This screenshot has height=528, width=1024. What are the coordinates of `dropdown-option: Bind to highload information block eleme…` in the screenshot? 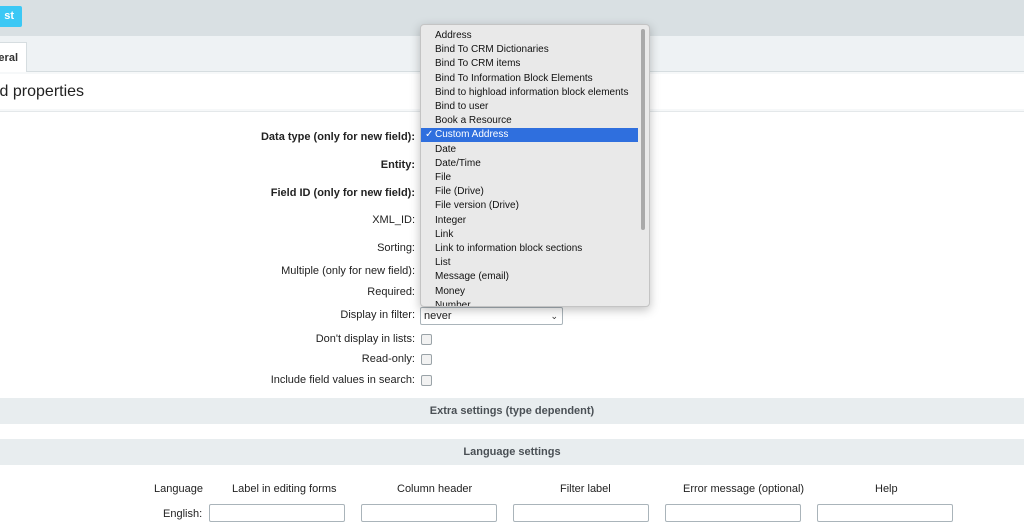 It's located at (529, 93).